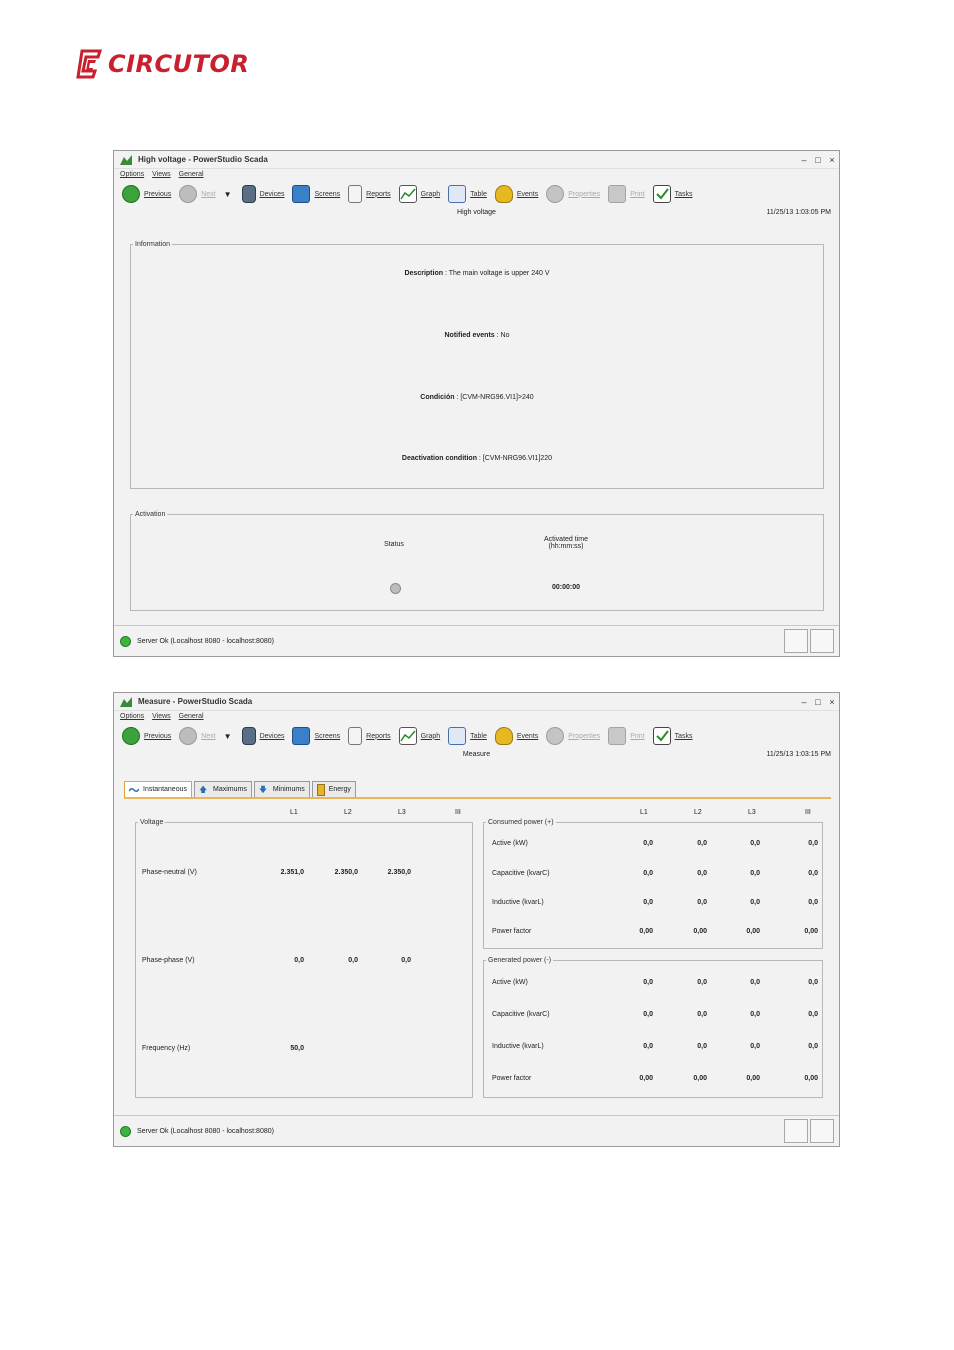 The image size is (954, 1350). I want to click on consumed-power-legend: Consumed power (+), so click(521, 822).